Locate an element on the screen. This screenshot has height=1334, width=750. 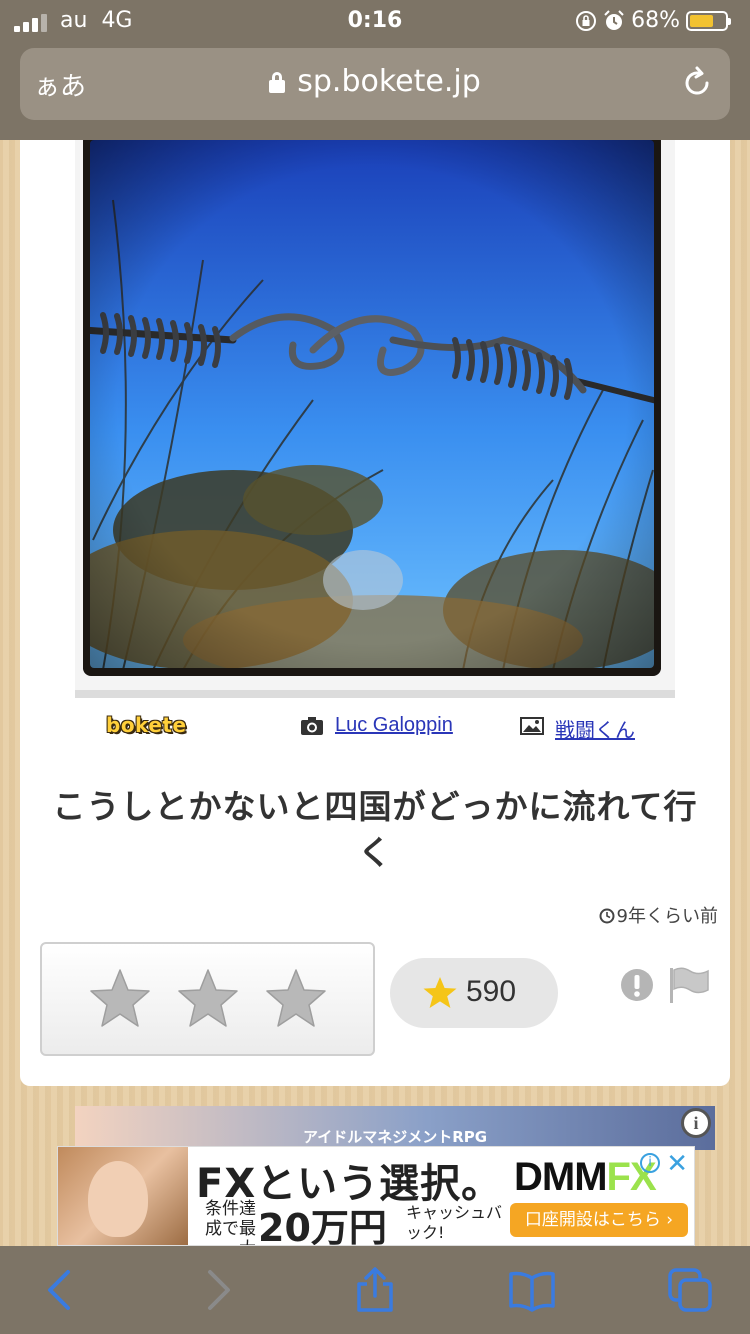
ad-amount: 20万円 is located at coordinates (322, 1226).